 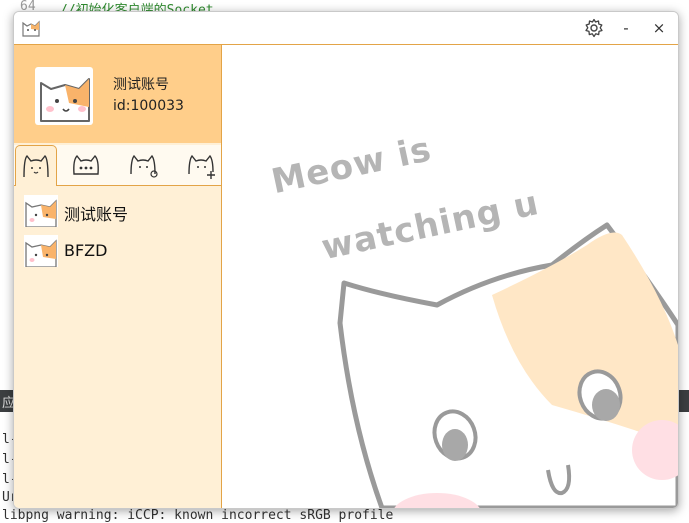 I want to click on contact-name: BFZD, so click(x=86, y=250).